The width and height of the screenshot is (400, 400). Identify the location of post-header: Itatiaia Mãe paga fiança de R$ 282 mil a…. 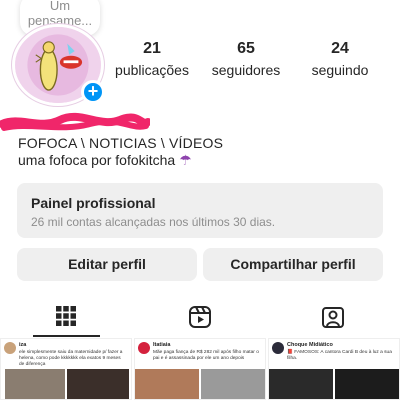
(200, 356).